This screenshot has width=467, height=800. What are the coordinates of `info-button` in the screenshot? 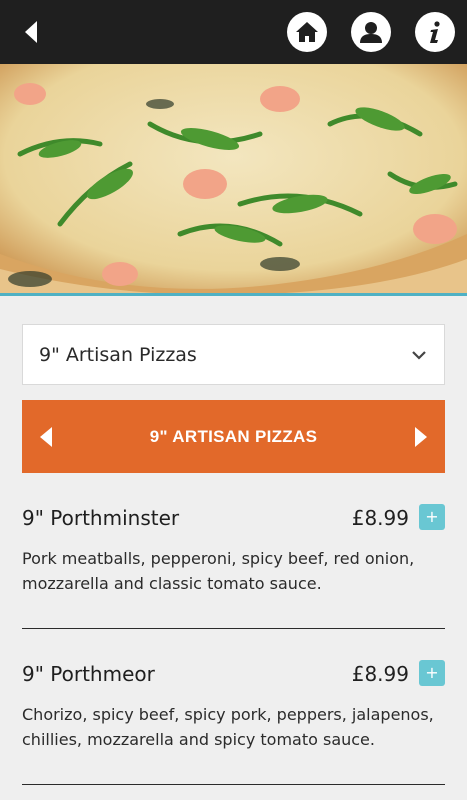 It's located at (435, 32).